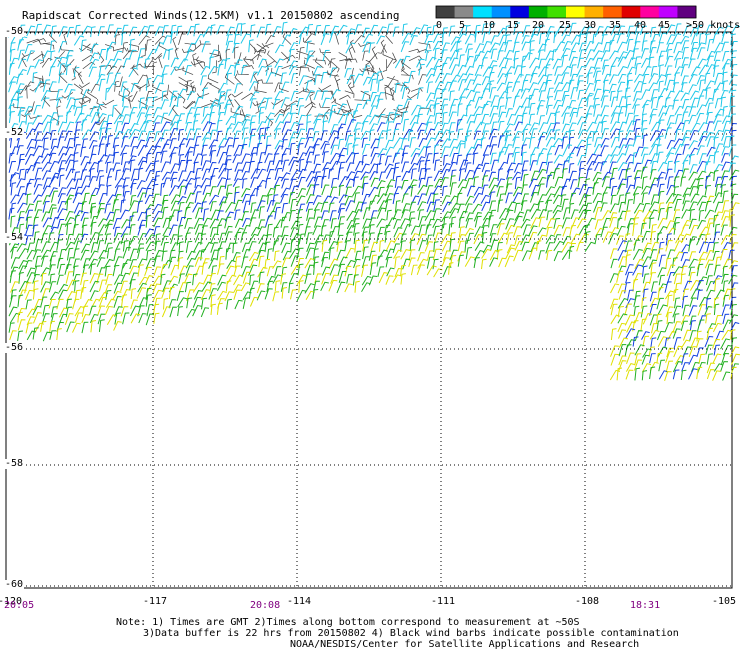  What do you see at coordinates (462, 25) in the screenshot?
I see `legend-label: 5` at bounding box center [462, 25].